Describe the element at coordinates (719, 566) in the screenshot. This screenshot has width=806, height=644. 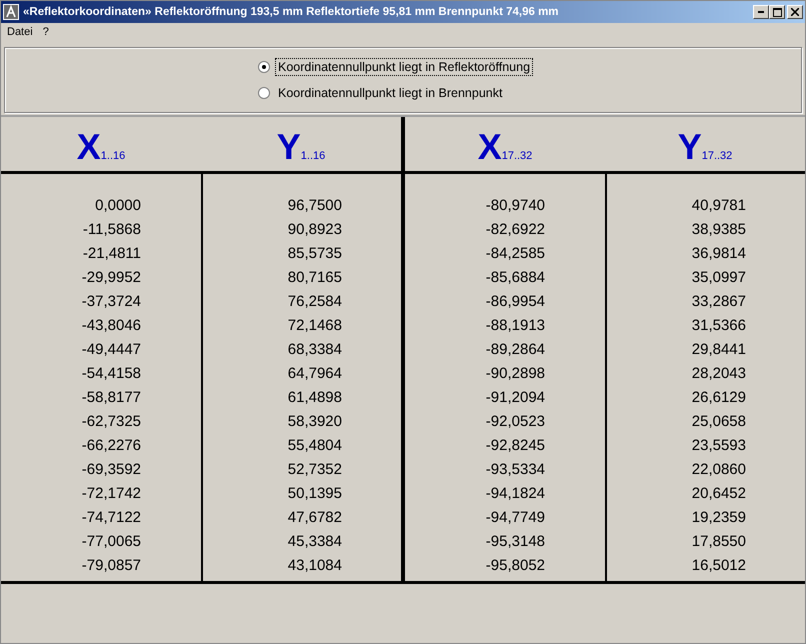
I see `table-cell-text: 16,5012` at that location.